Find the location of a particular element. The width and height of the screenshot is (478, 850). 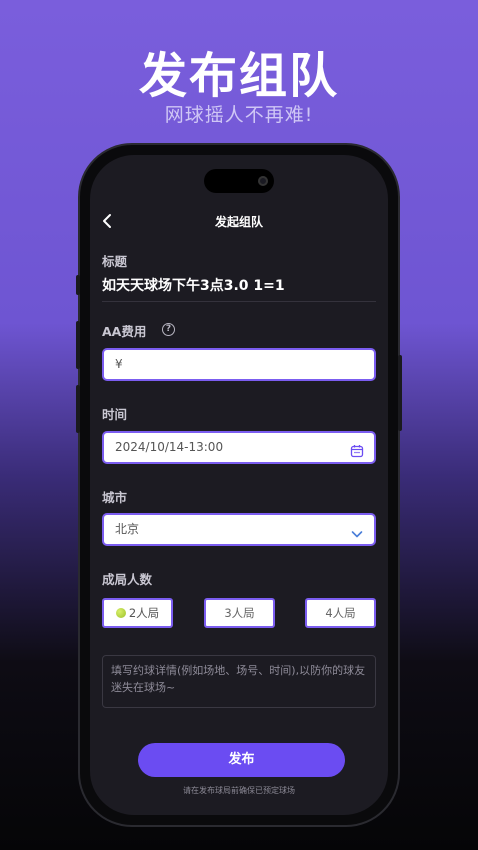

help-icon: ? is located at coordinates (168, 329).